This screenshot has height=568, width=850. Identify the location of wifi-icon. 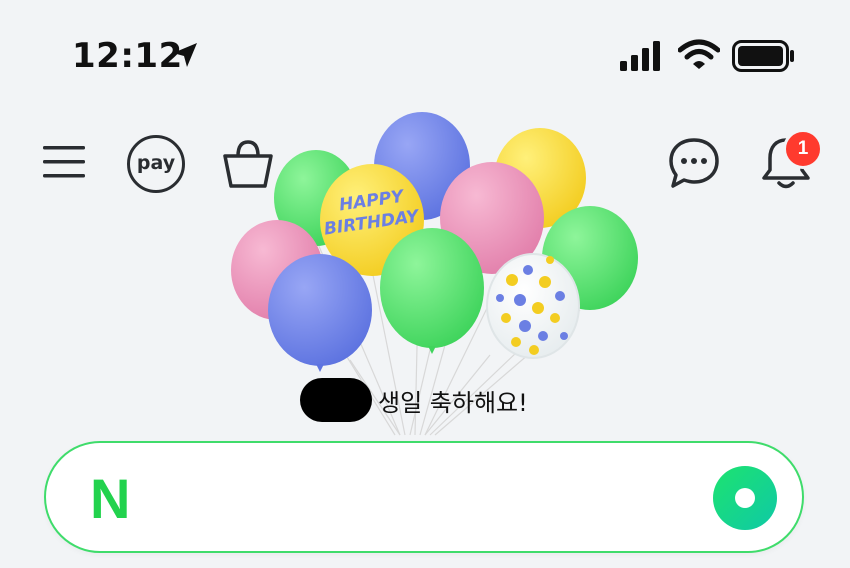
(699, 54).